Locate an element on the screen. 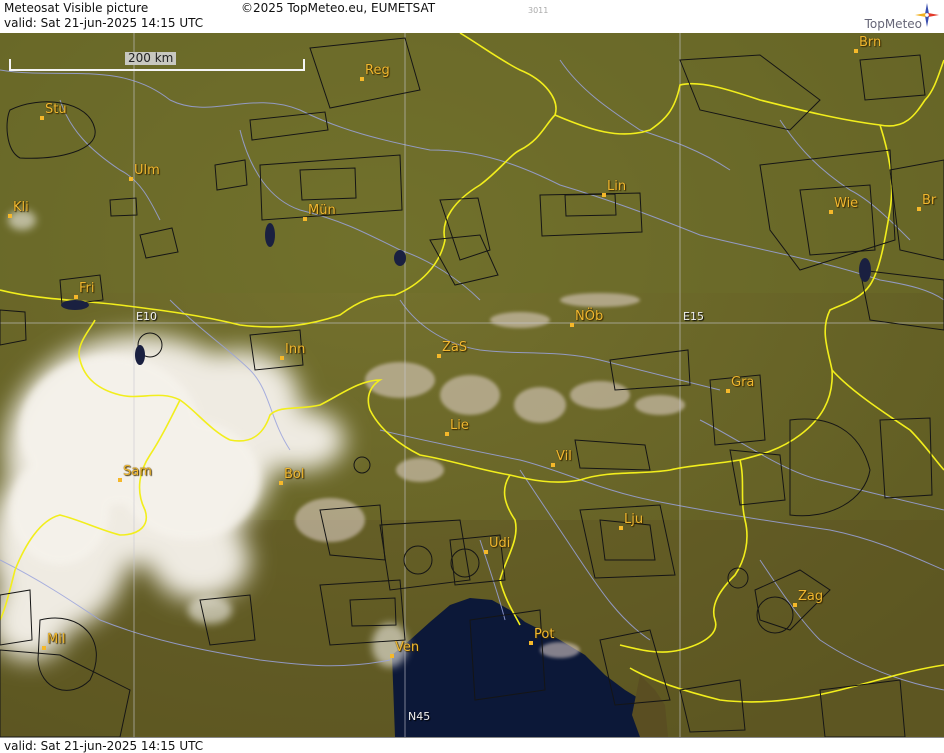 This screenshot has height=753, width=944. grid-label-e15: E15 is located at coordinates (693, 316).